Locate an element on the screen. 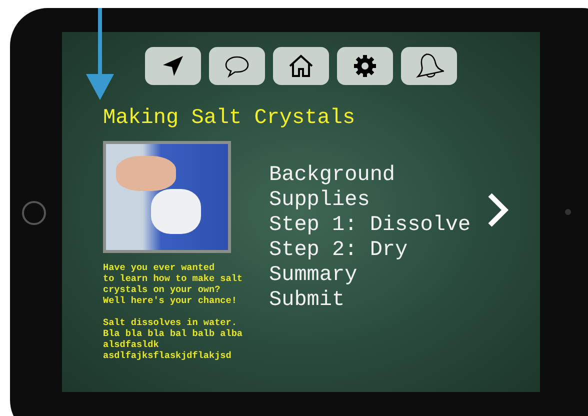  home-icon is located at coordinates (301, 66).